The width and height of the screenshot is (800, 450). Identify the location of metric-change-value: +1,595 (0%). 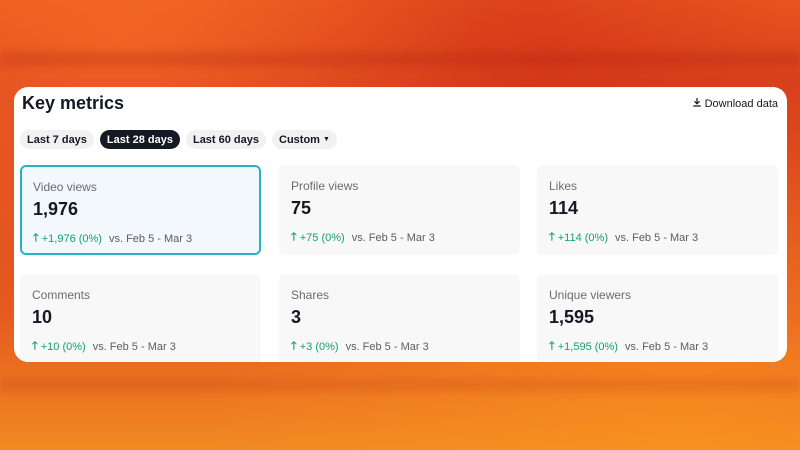
(587, 346).